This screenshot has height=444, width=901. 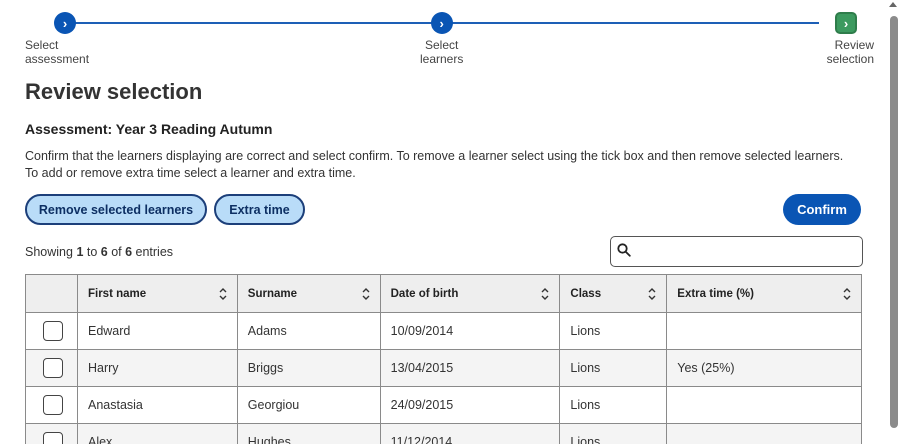 I want to click on cell-first-name: Harry, so click(x=157, y=368).